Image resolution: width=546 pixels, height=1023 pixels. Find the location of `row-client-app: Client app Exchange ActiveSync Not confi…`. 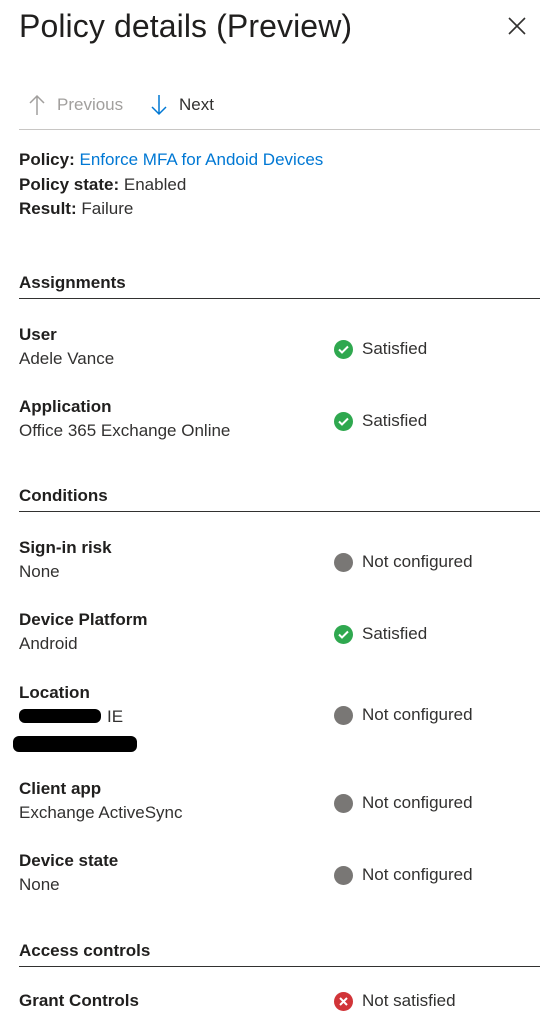

row-client-app: Client app Exchange ActiveSync Not confi… is located at coordinates (279, 805).